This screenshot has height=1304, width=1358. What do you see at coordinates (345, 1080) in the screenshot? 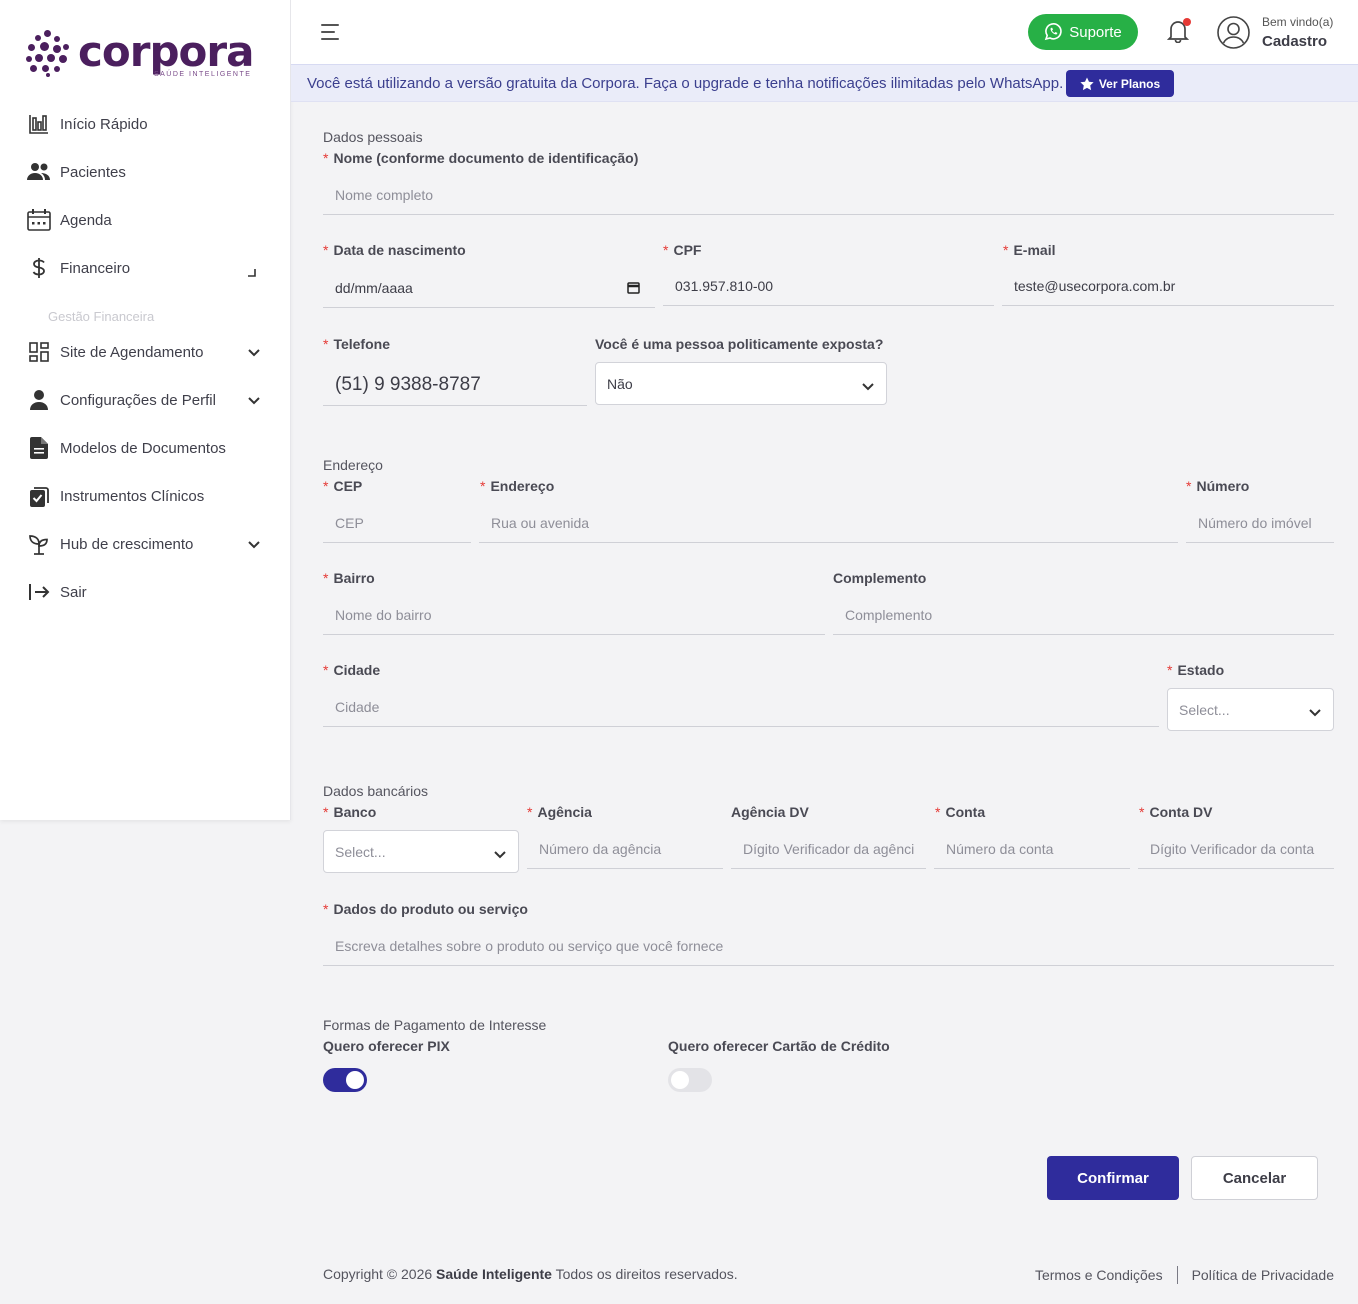
I see `pix-toggle` at bounding box center [345, 1080].